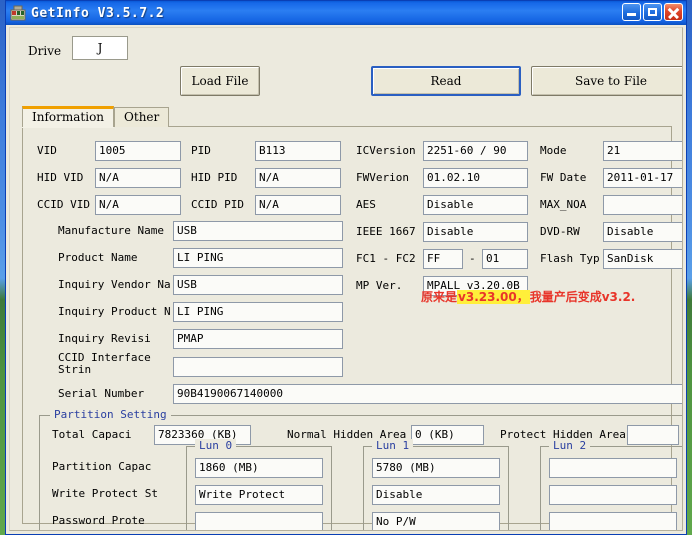 The height and width of the screenshot is (535, 692). What do you see at coordinates (436, 468) in the screenshot?
I see `lun-1-partition-capacity-field: 5780 (MB)` at bounding box center [436, 468].